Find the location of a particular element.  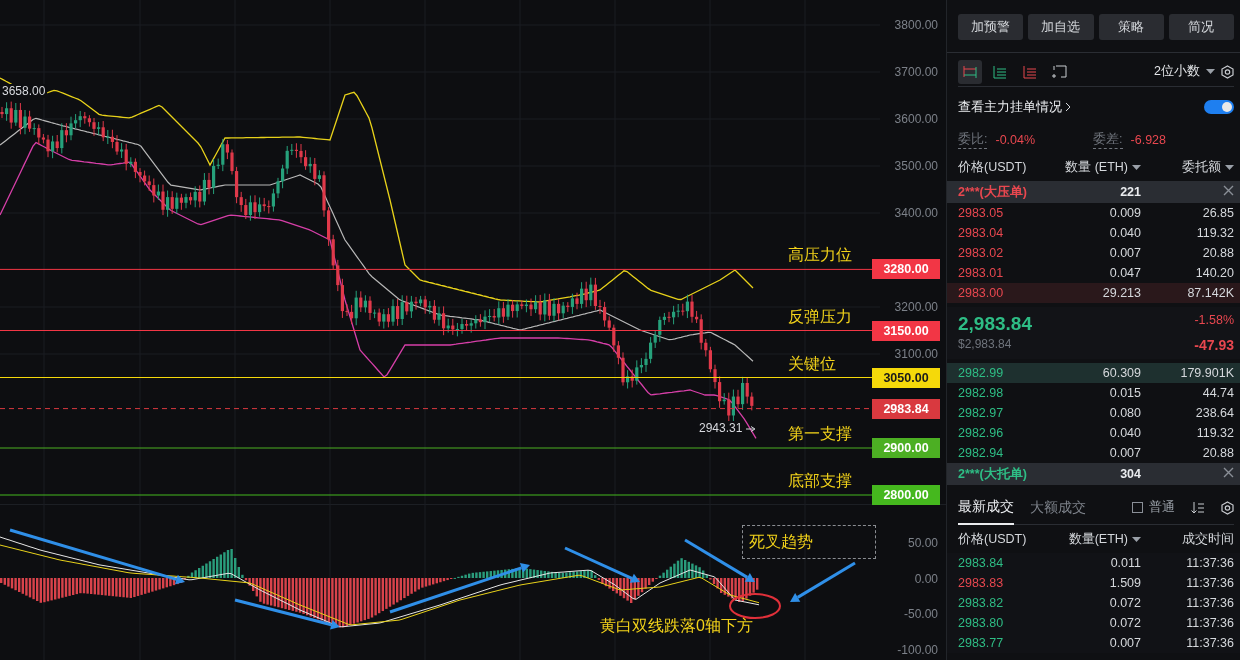

level-label: 底部支撑 is located at coordinates (820, 481).